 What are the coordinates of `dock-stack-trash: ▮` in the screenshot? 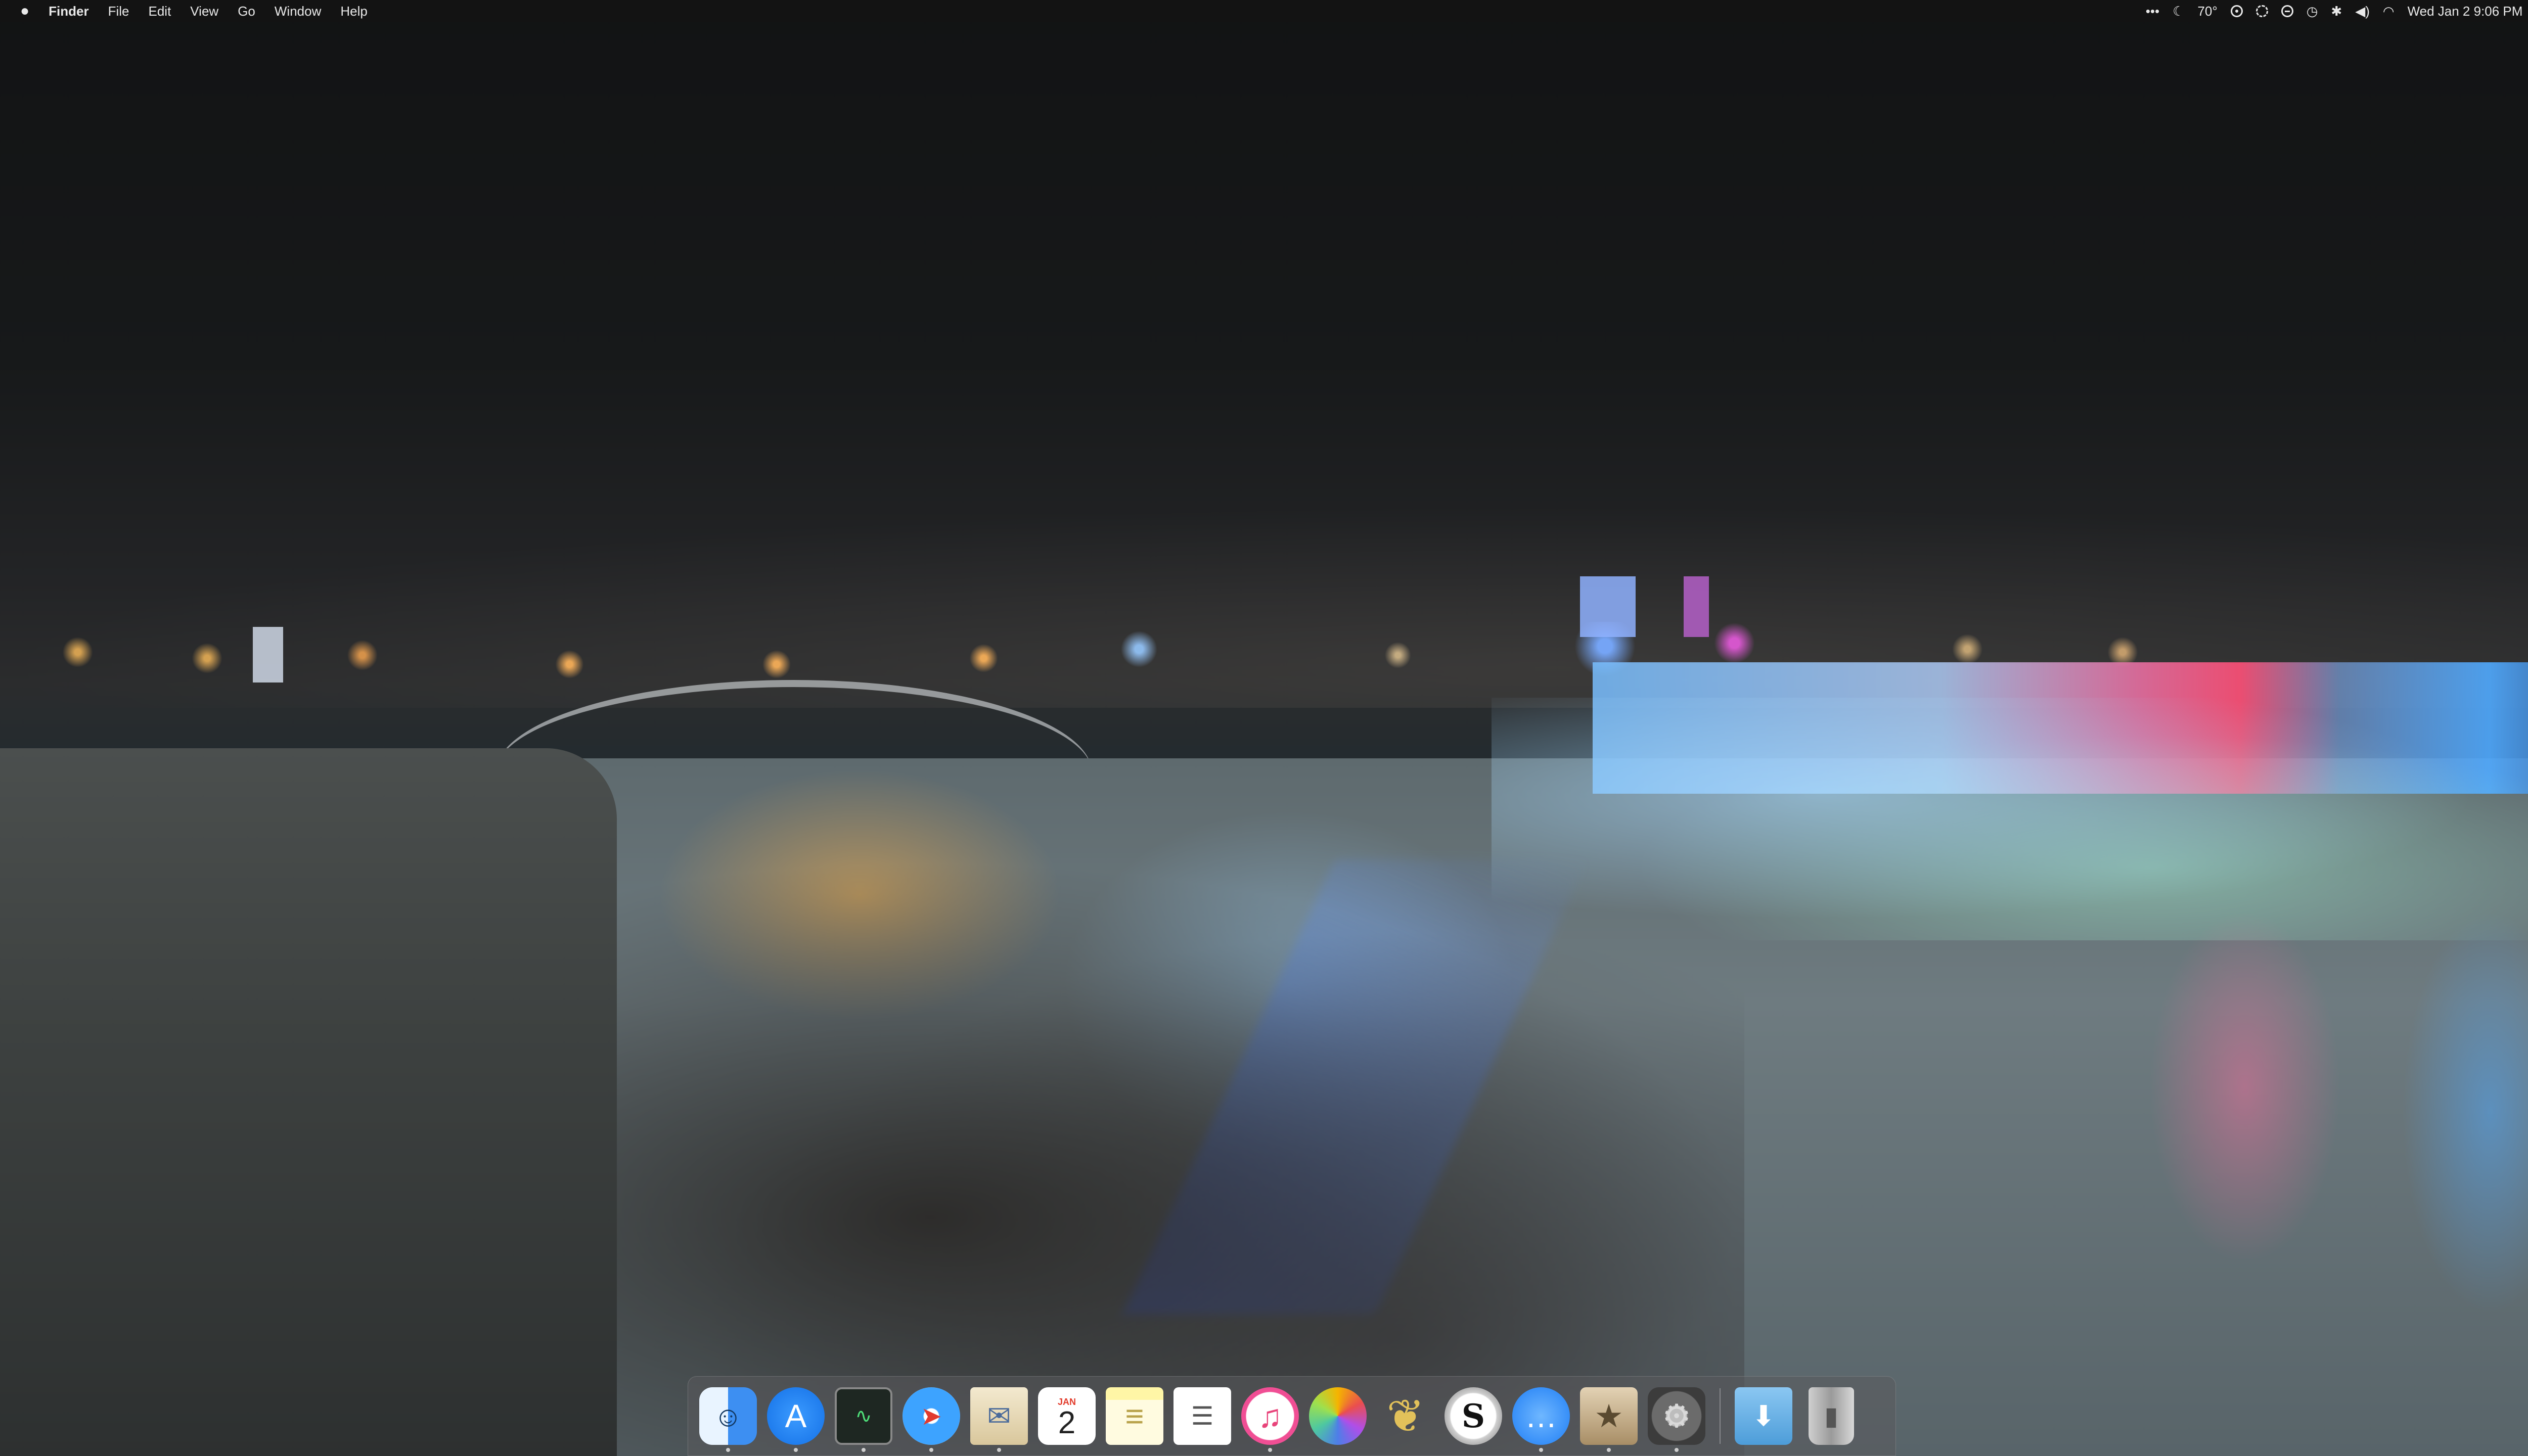 It's located at (1832, 1416).